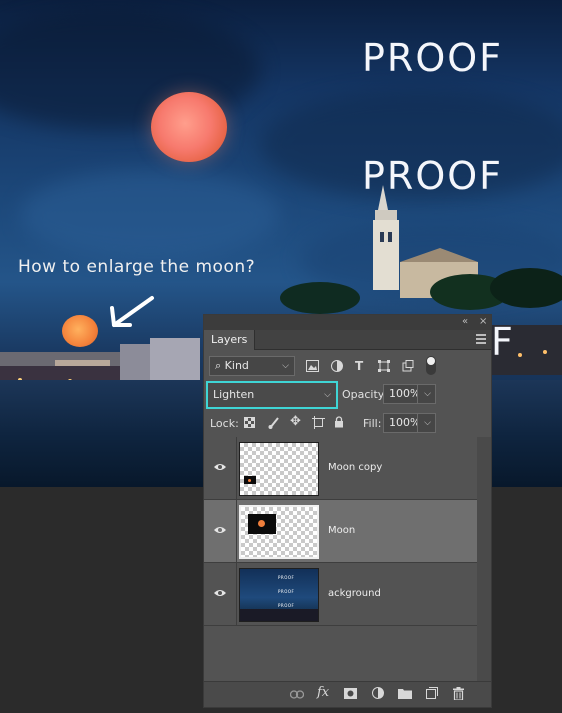  I want to click on mask-icon, so click(350, 693).